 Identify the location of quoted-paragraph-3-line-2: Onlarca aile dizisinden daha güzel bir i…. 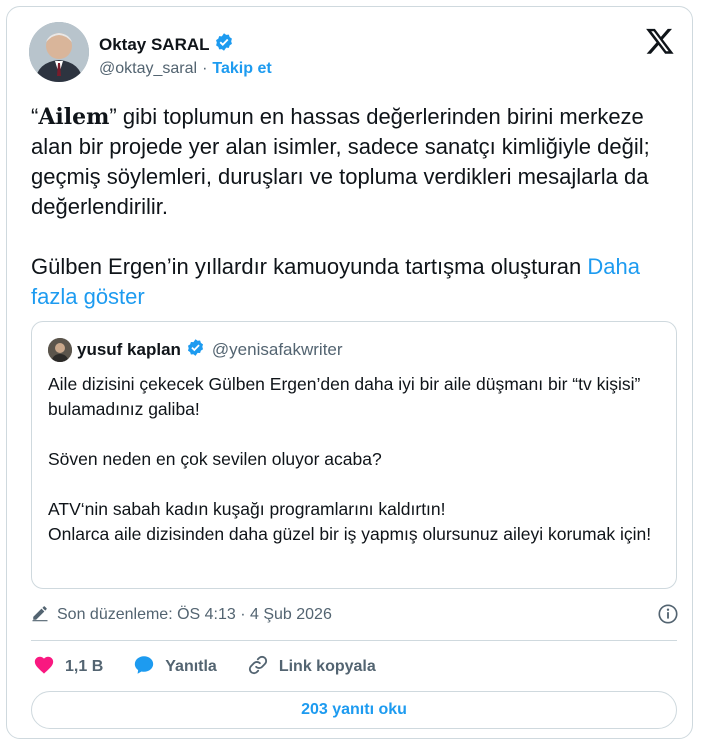
(350, 534).